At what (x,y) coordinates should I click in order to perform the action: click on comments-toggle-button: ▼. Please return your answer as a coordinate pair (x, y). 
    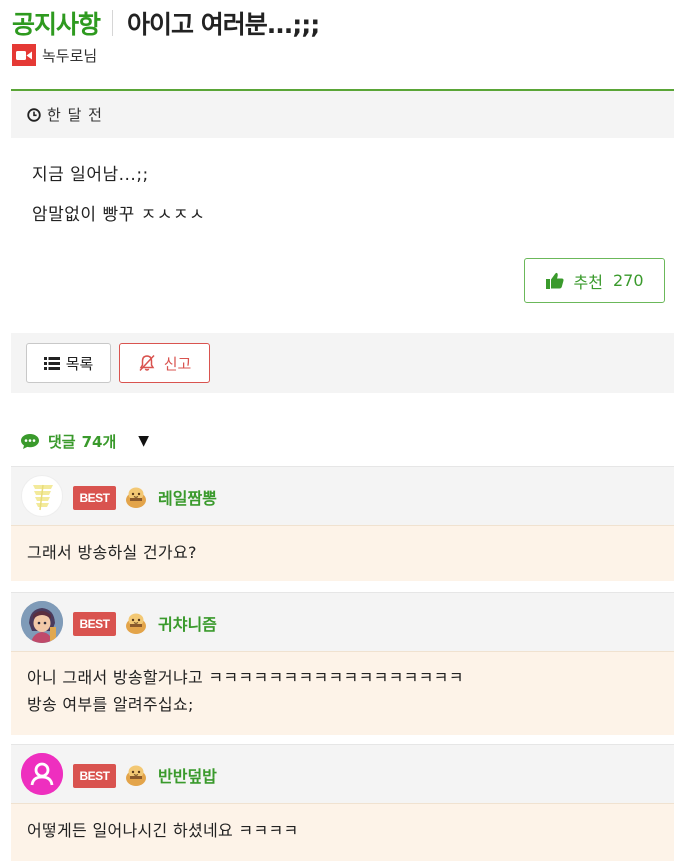
    Looking at the image, I should click on (143, 441).